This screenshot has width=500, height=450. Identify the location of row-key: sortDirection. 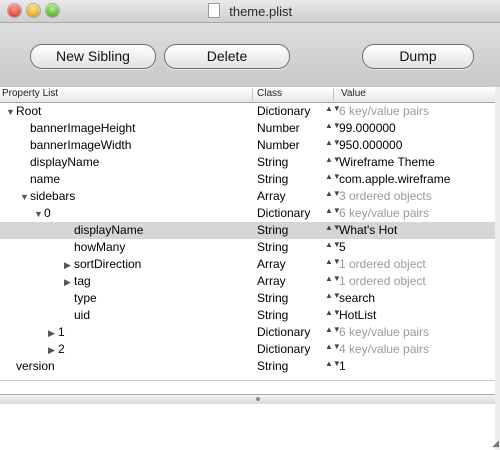
(108, 264).